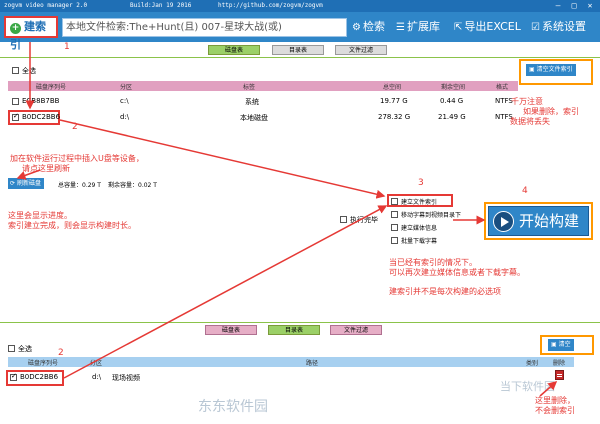 This screenshot has height=424, width=600. I want to click on option-label: 建立文件索引, so click(419, 202).